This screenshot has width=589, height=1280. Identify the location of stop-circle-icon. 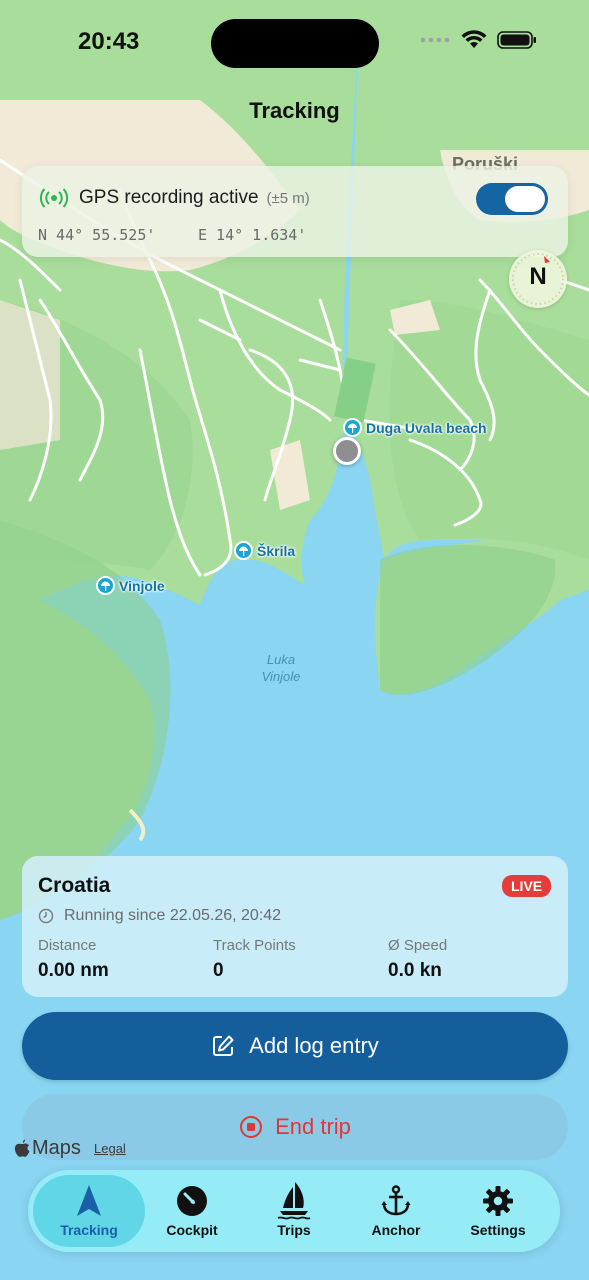
(251, 1127).